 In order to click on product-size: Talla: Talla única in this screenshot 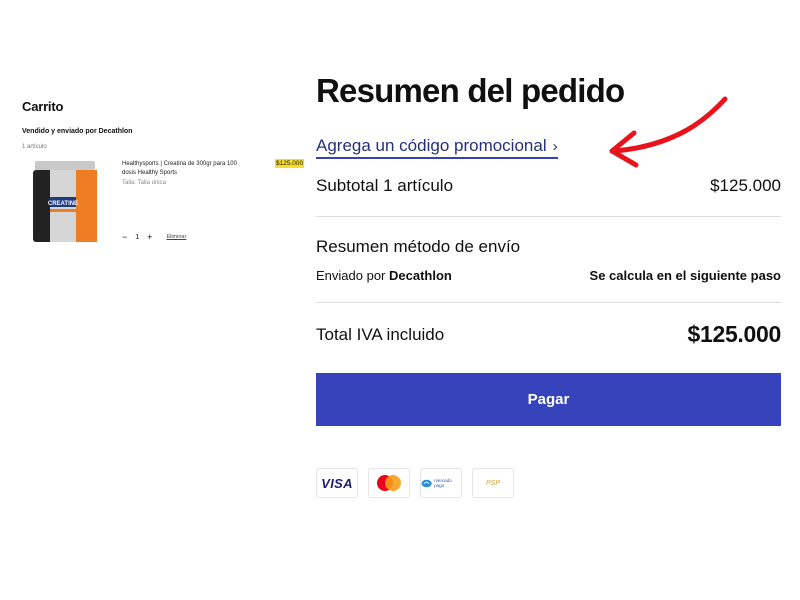, I will do `click(144, 183)`.